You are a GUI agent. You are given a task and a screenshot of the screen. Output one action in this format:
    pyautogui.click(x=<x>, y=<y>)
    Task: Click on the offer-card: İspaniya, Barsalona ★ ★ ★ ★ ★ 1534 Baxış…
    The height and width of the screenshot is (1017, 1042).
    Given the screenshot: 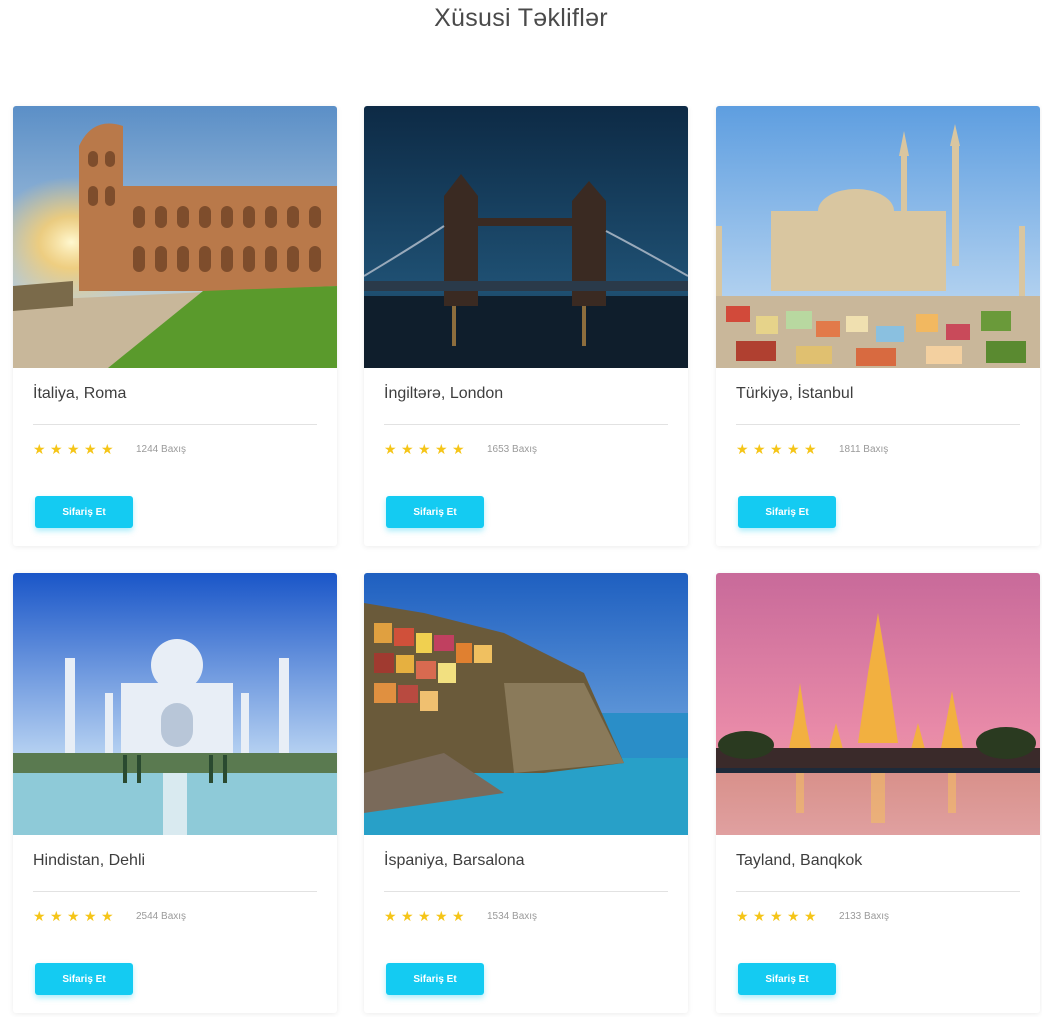 What is the action you would take?
    pyautogui.click(x=526, y=793)
    